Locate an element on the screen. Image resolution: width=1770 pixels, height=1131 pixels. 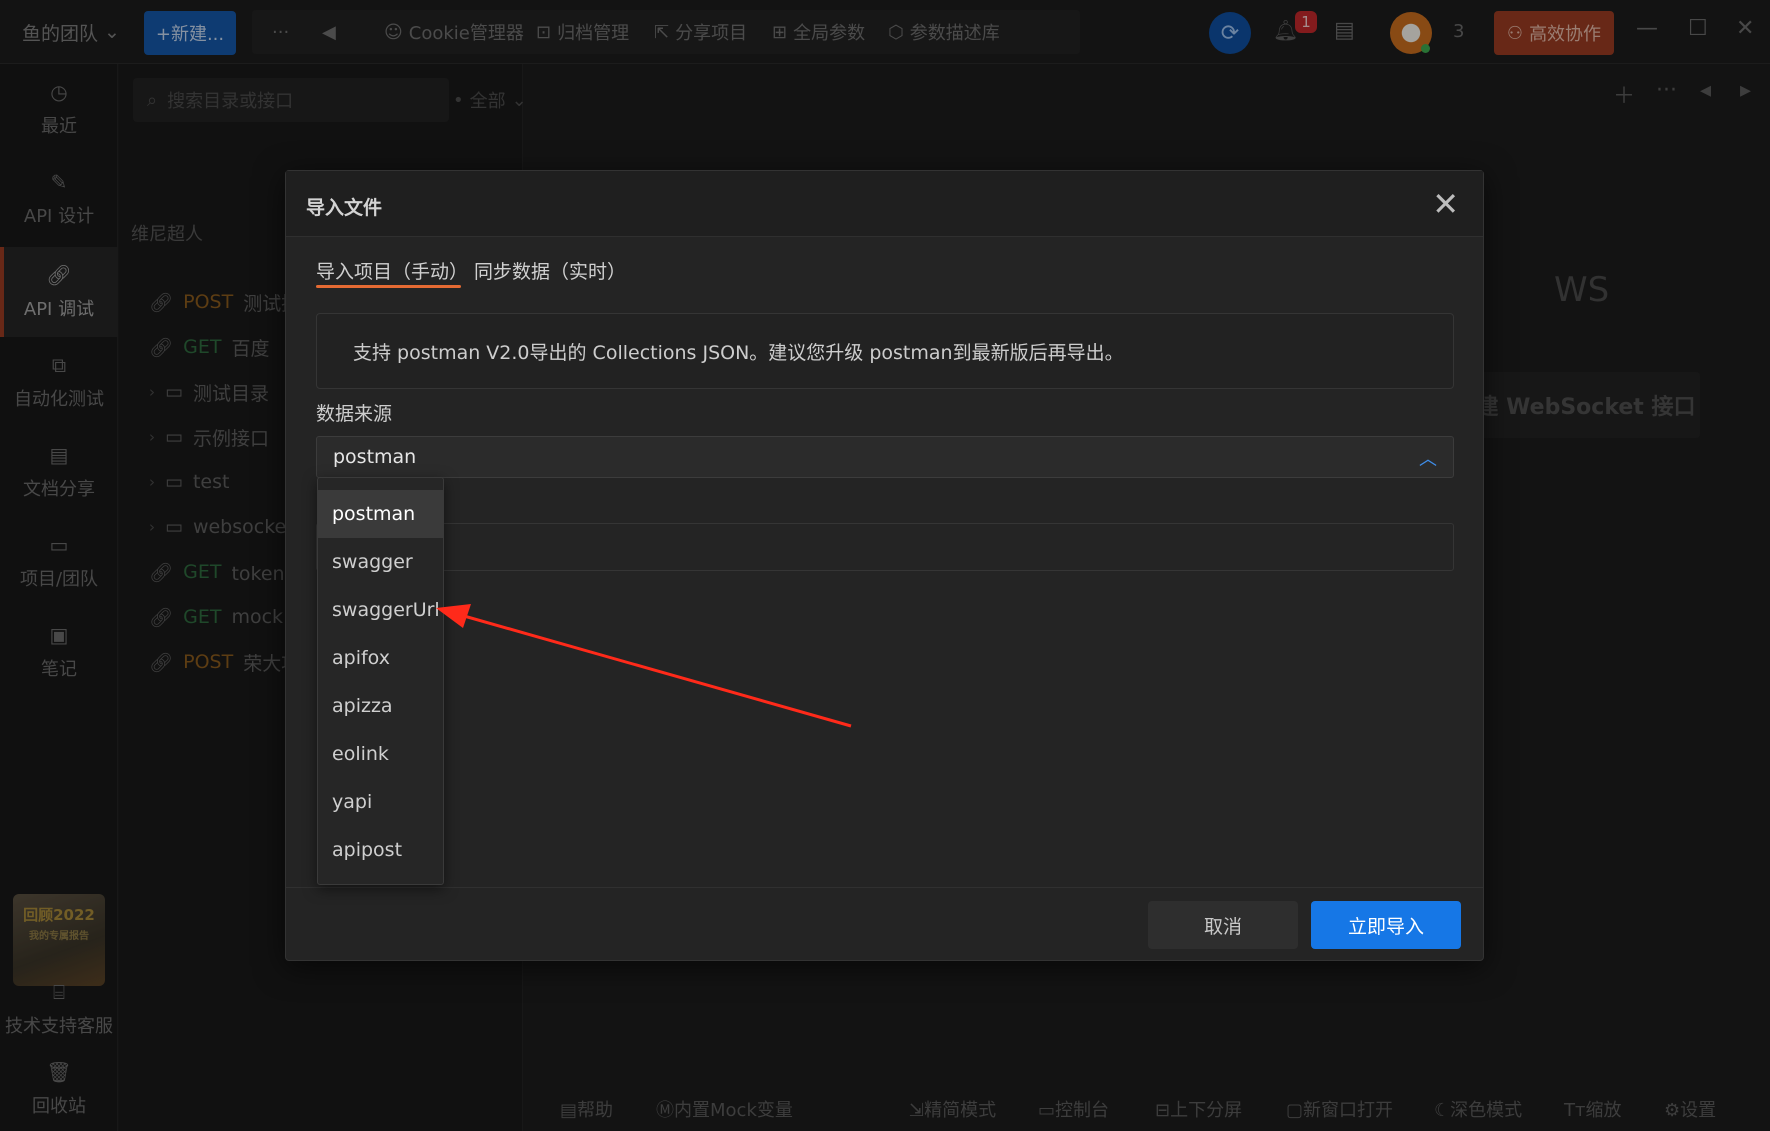
option-eolink: eolink is located at coordinates (380, 754).